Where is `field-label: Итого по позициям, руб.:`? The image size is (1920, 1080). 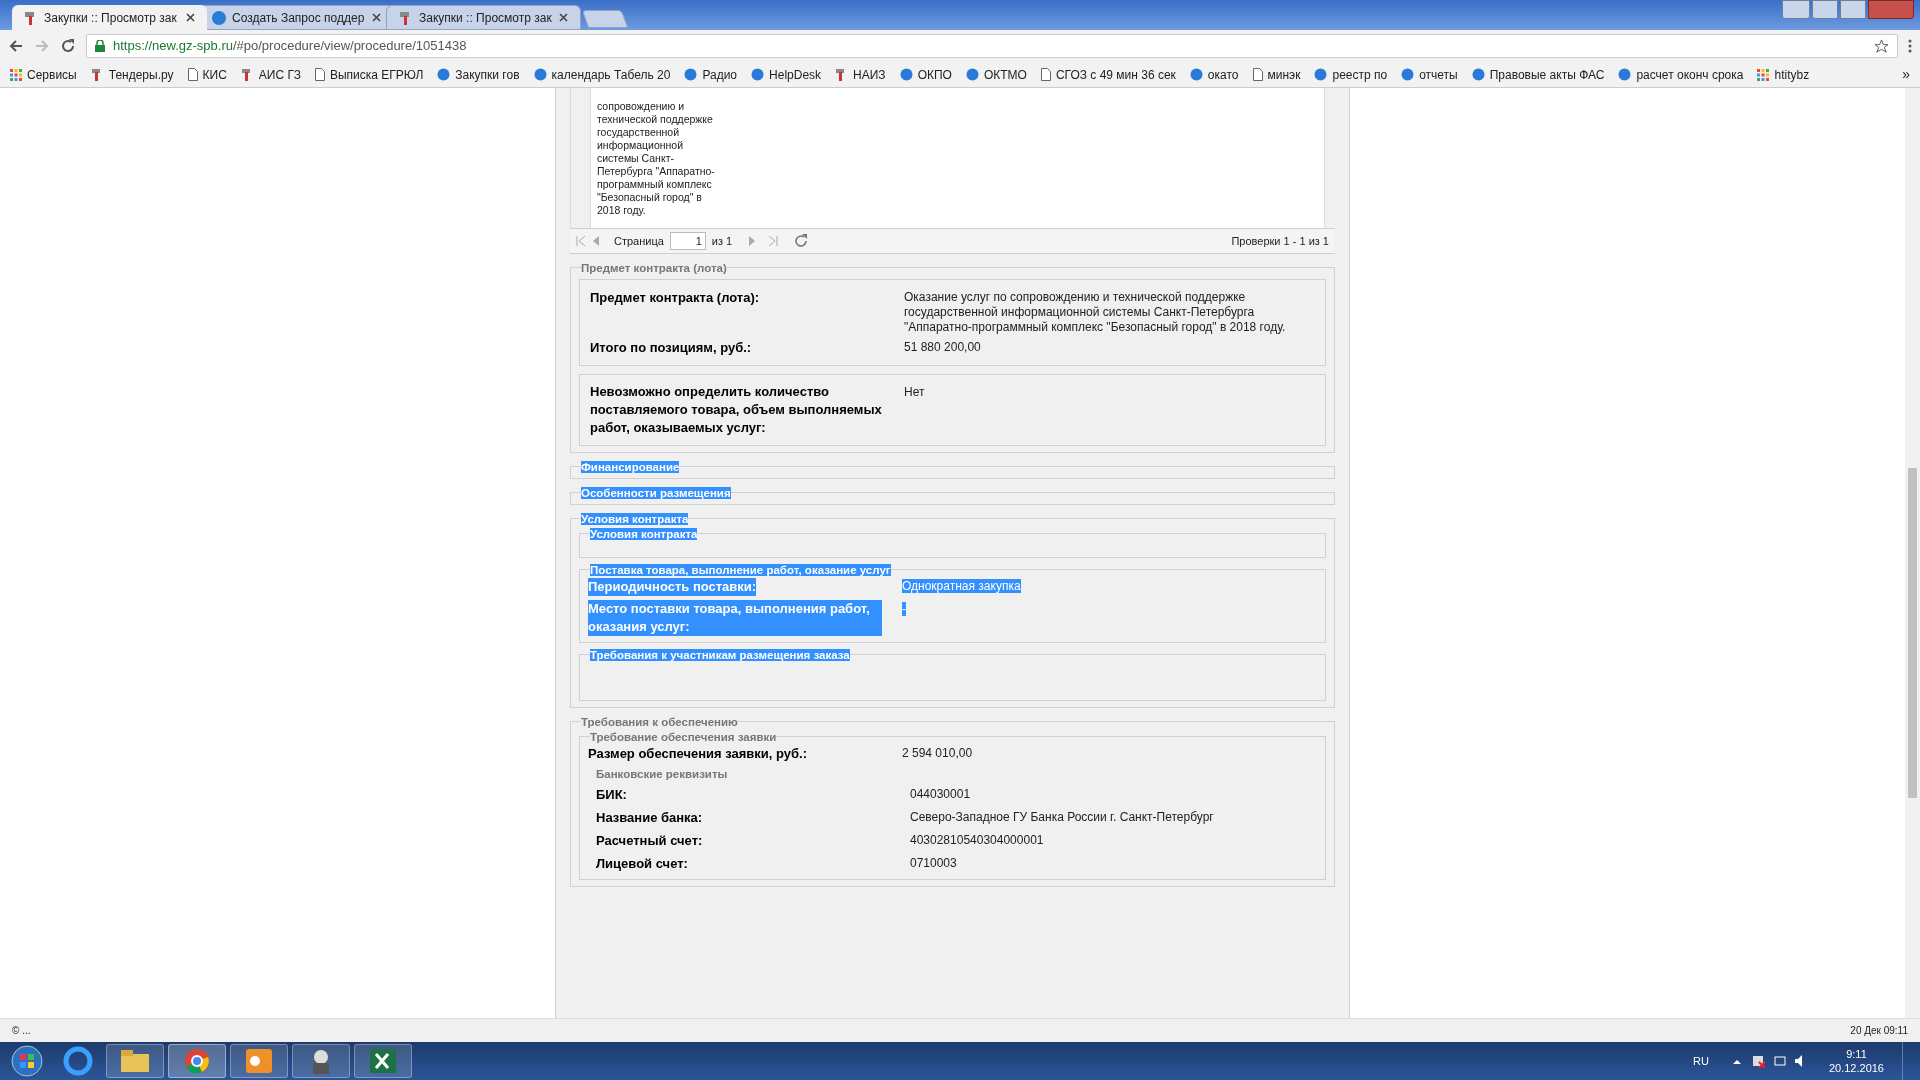
field-label: Итого по позициям, руб.: is located at coordinates (671, 348).